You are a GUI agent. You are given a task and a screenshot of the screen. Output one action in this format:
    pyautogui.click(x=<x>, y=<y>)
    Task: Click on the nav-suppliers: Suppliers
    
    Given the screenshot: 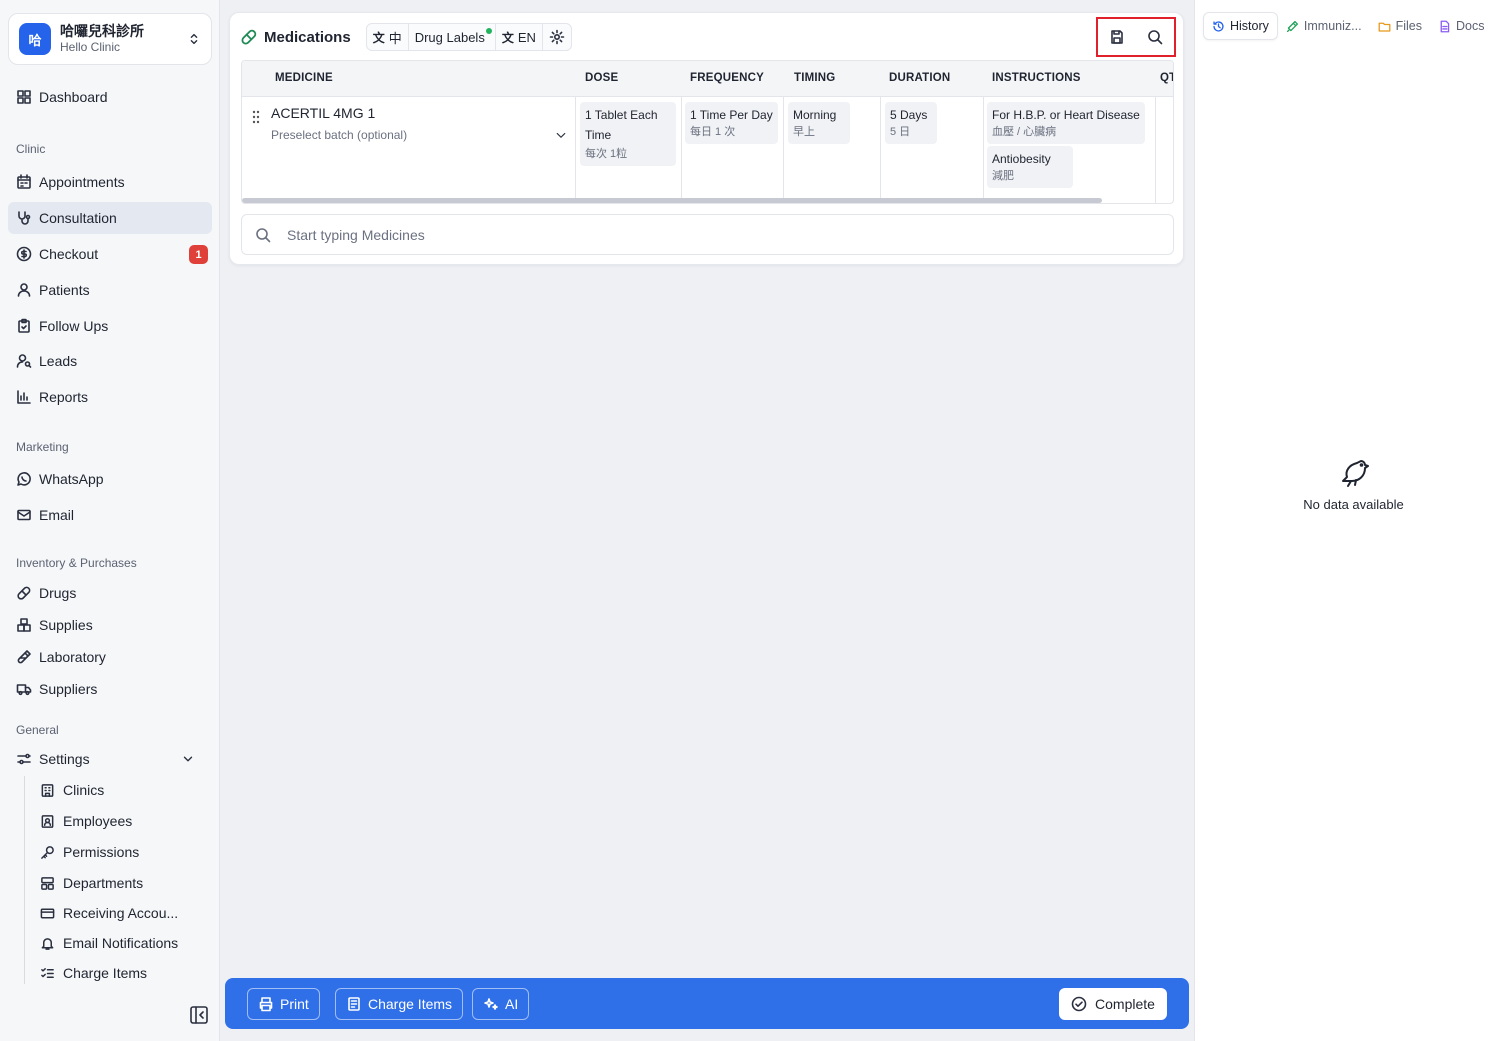 What is the action you would take?
    pyautogui.click(x=110, y=689)
    